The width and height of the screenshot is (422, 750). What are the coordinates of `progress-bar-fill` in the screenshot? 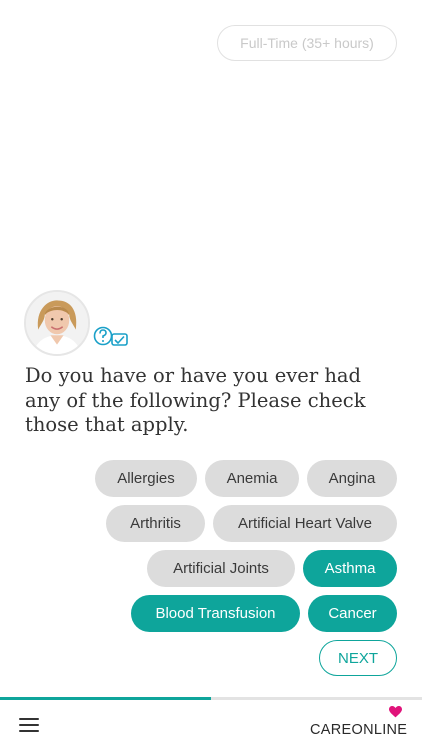 It's located at (105, 698).